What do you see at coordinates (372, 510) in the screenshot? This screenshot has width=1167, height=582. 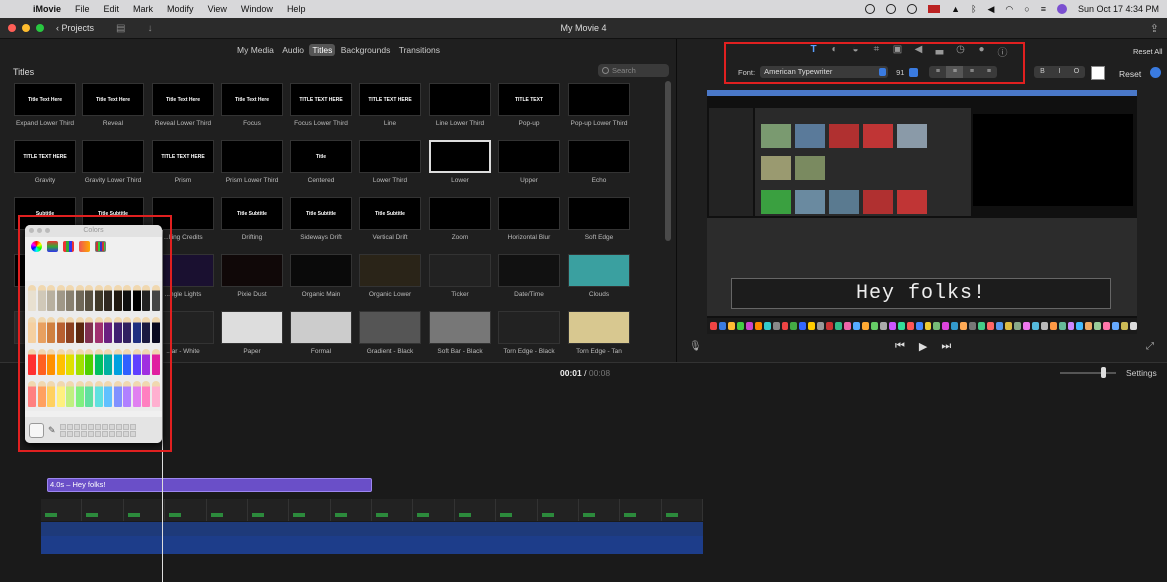 I see `video-track` at bounding box center [372, 510].